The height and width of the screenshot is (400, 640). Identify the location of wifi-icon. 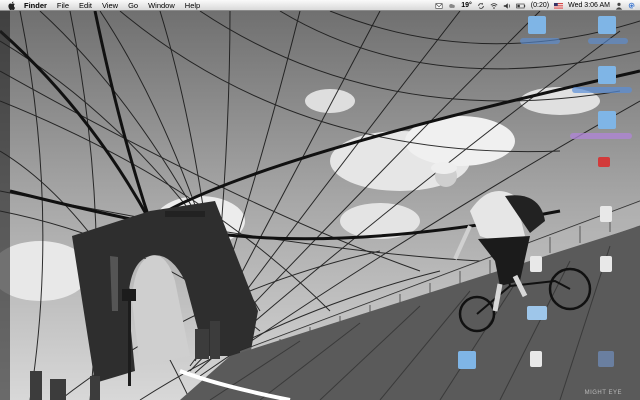
(494, 6).